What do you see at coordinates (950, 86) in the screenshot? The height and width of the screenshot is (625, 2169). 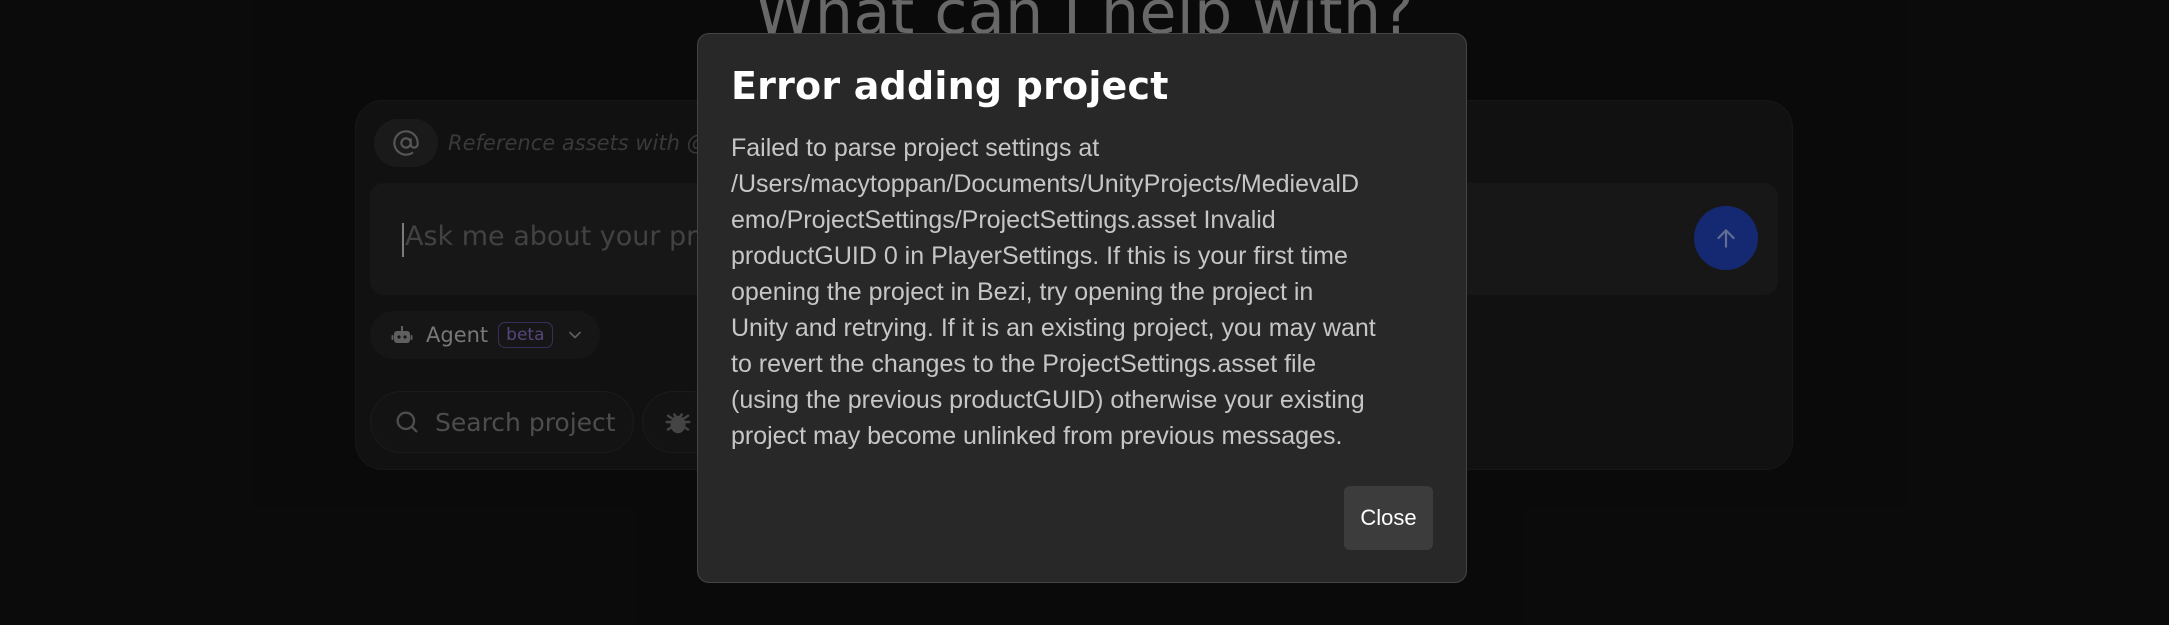 I see `dialog-title: Error adding project` at bounding box center [950, 86].